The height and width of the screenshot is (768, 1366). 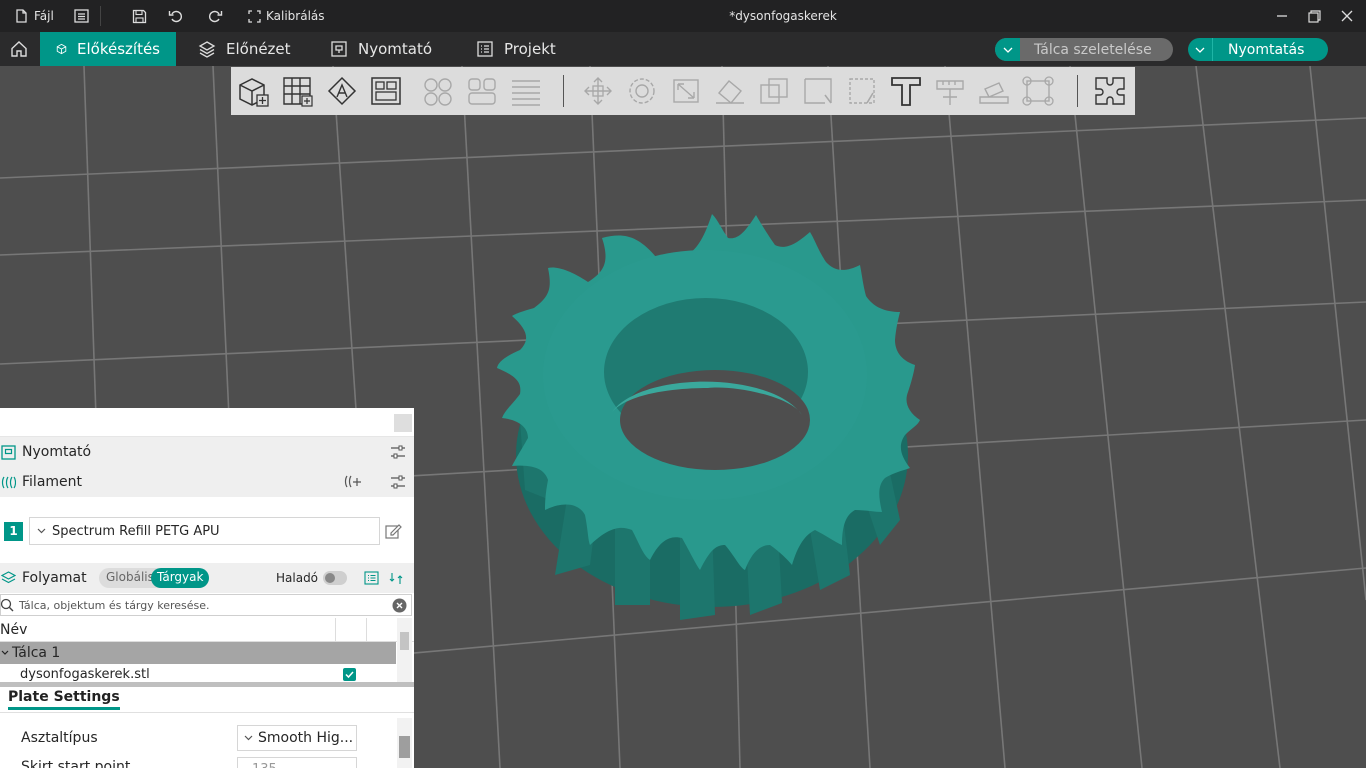 I want to click on search-input: Tálca, objektum és tárgy keresése., so click(x=114, y=605).